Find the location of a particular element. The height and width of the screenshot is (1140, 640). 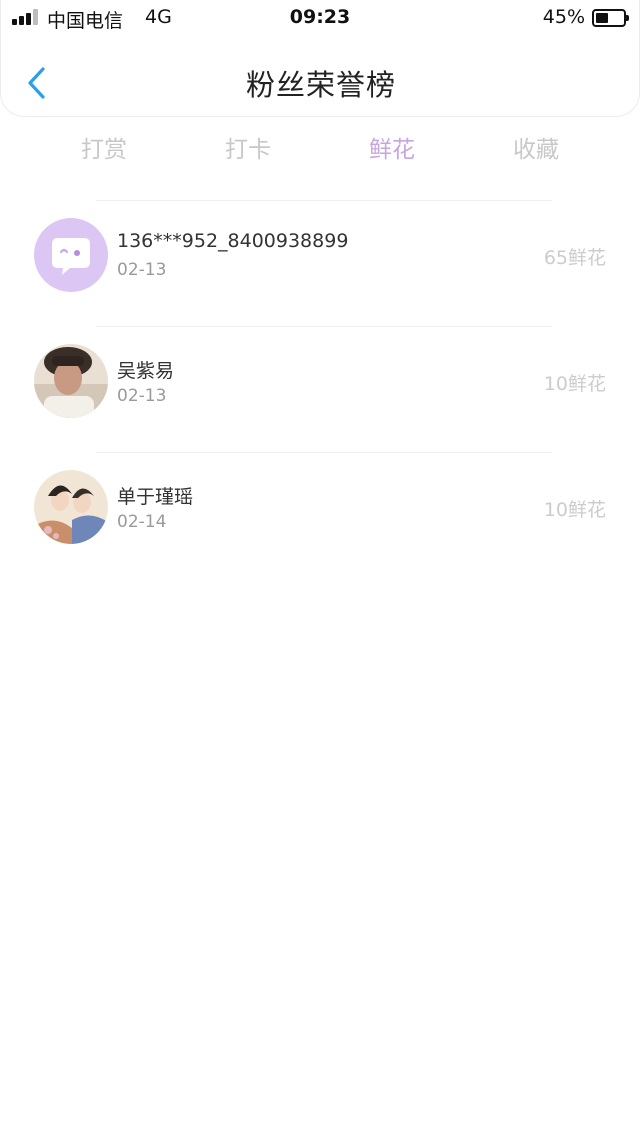

tab-reward: 打赏 is located at coordinates (104, 150).